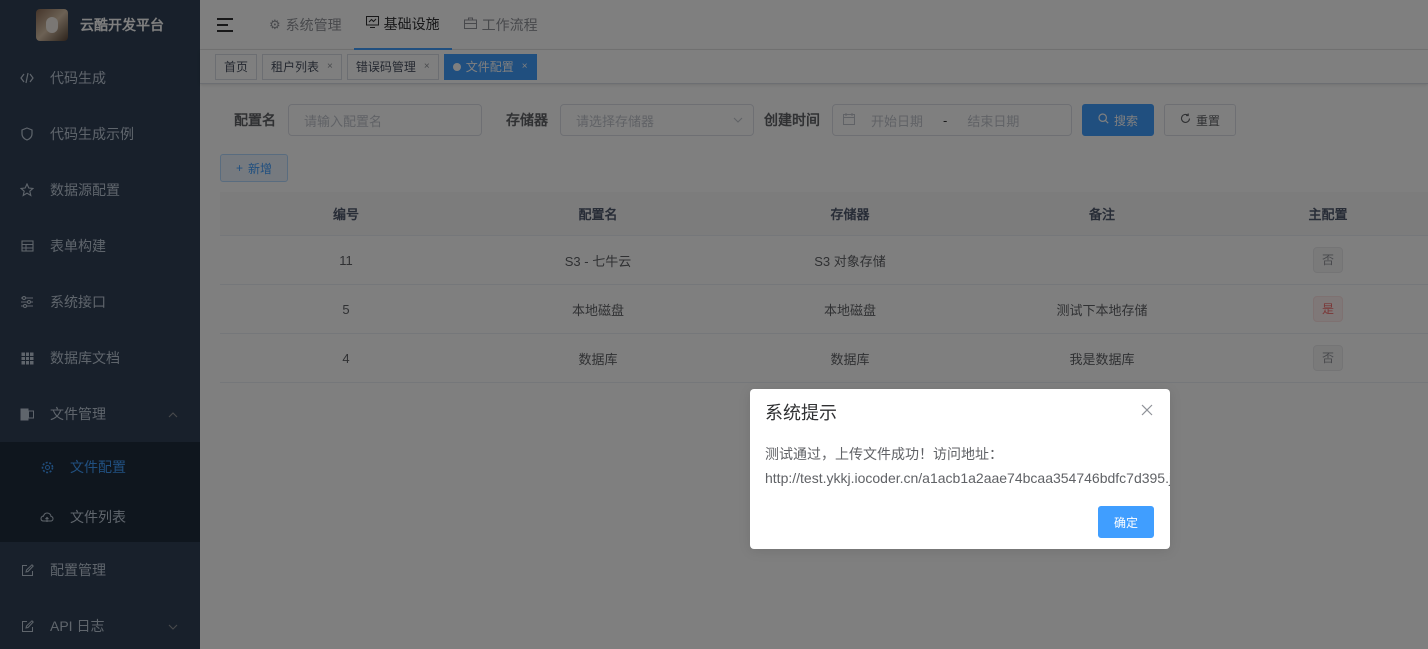 This screenshot has height=649, width=1428. Describe the element at coordinates (960, 410) in the screenshot. I see `dialog-header: 系统提示` at that location.